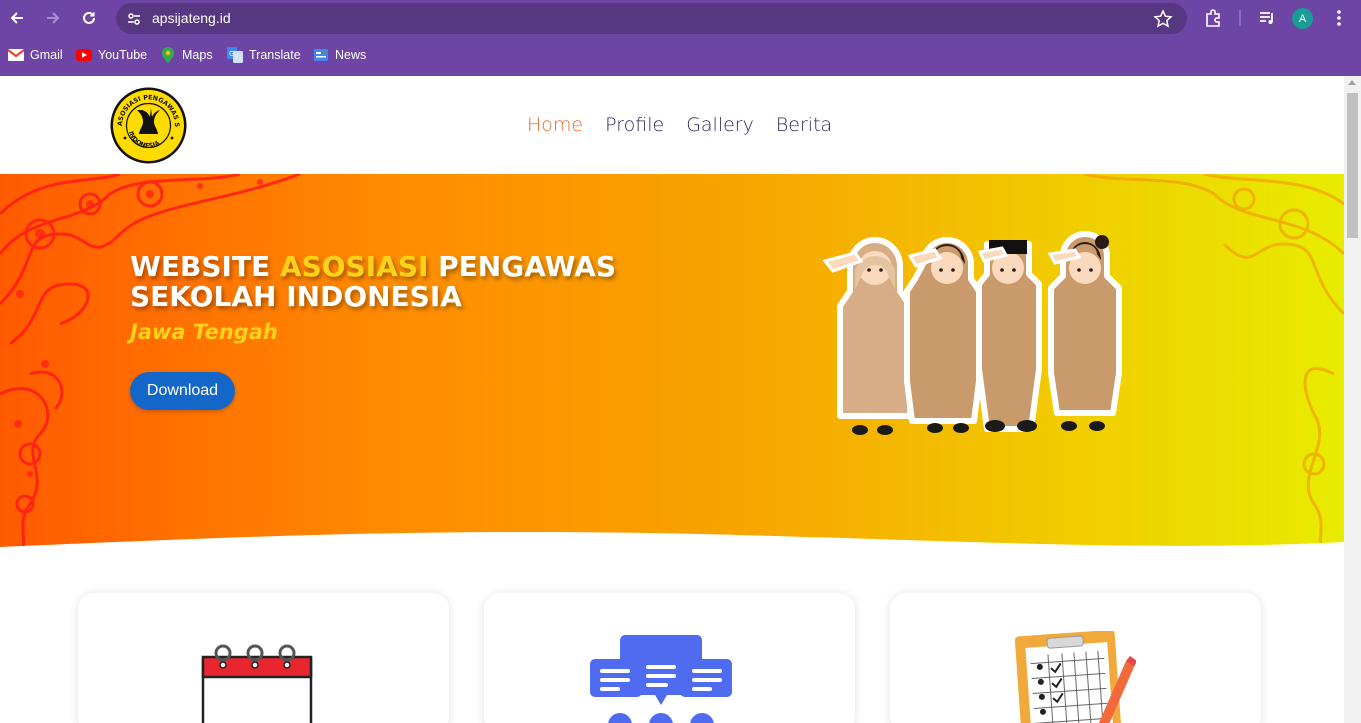  What do you see at coordinates (720, 125) in the screenshot?
I see `menu-gallery: Gallery` at bounding box center [720, 125].